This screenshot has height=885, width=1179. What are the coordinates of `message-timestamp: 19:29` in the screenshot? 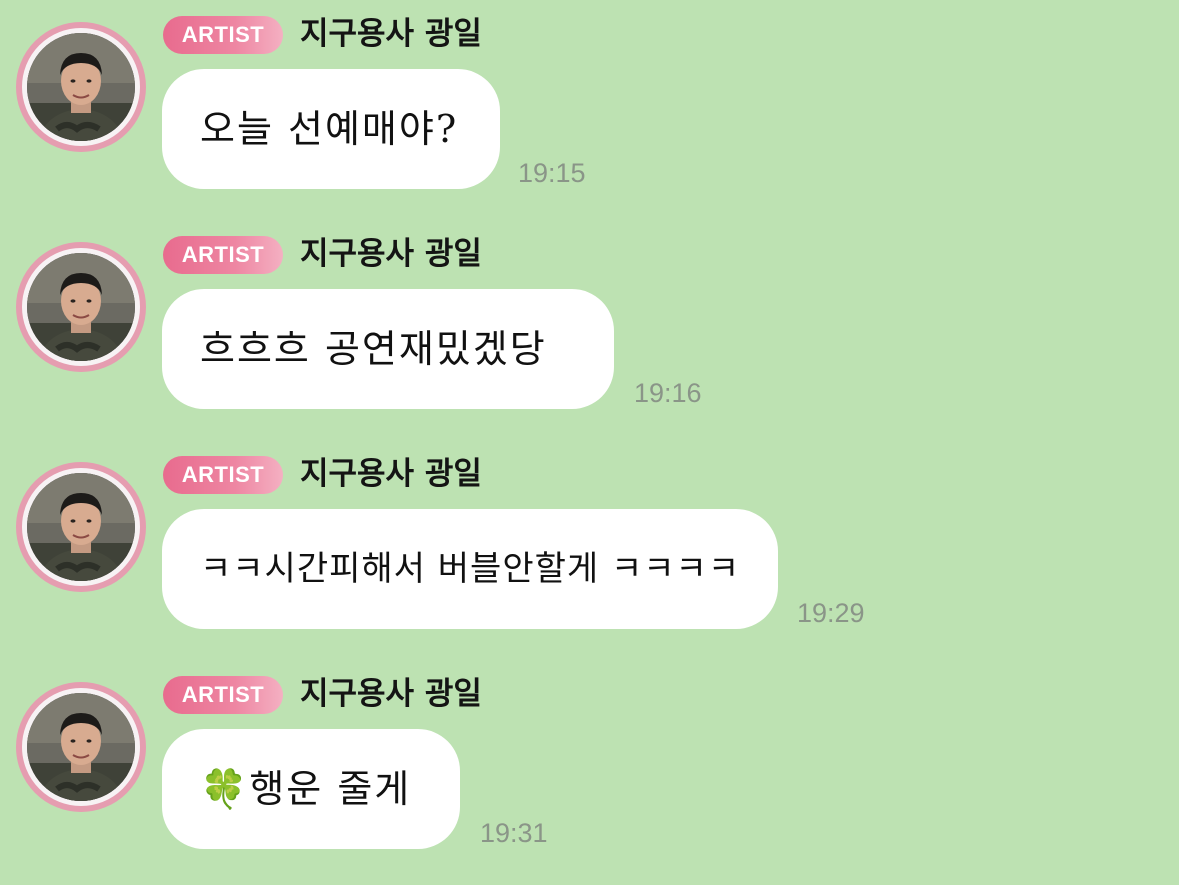 It's located at (831, 613).